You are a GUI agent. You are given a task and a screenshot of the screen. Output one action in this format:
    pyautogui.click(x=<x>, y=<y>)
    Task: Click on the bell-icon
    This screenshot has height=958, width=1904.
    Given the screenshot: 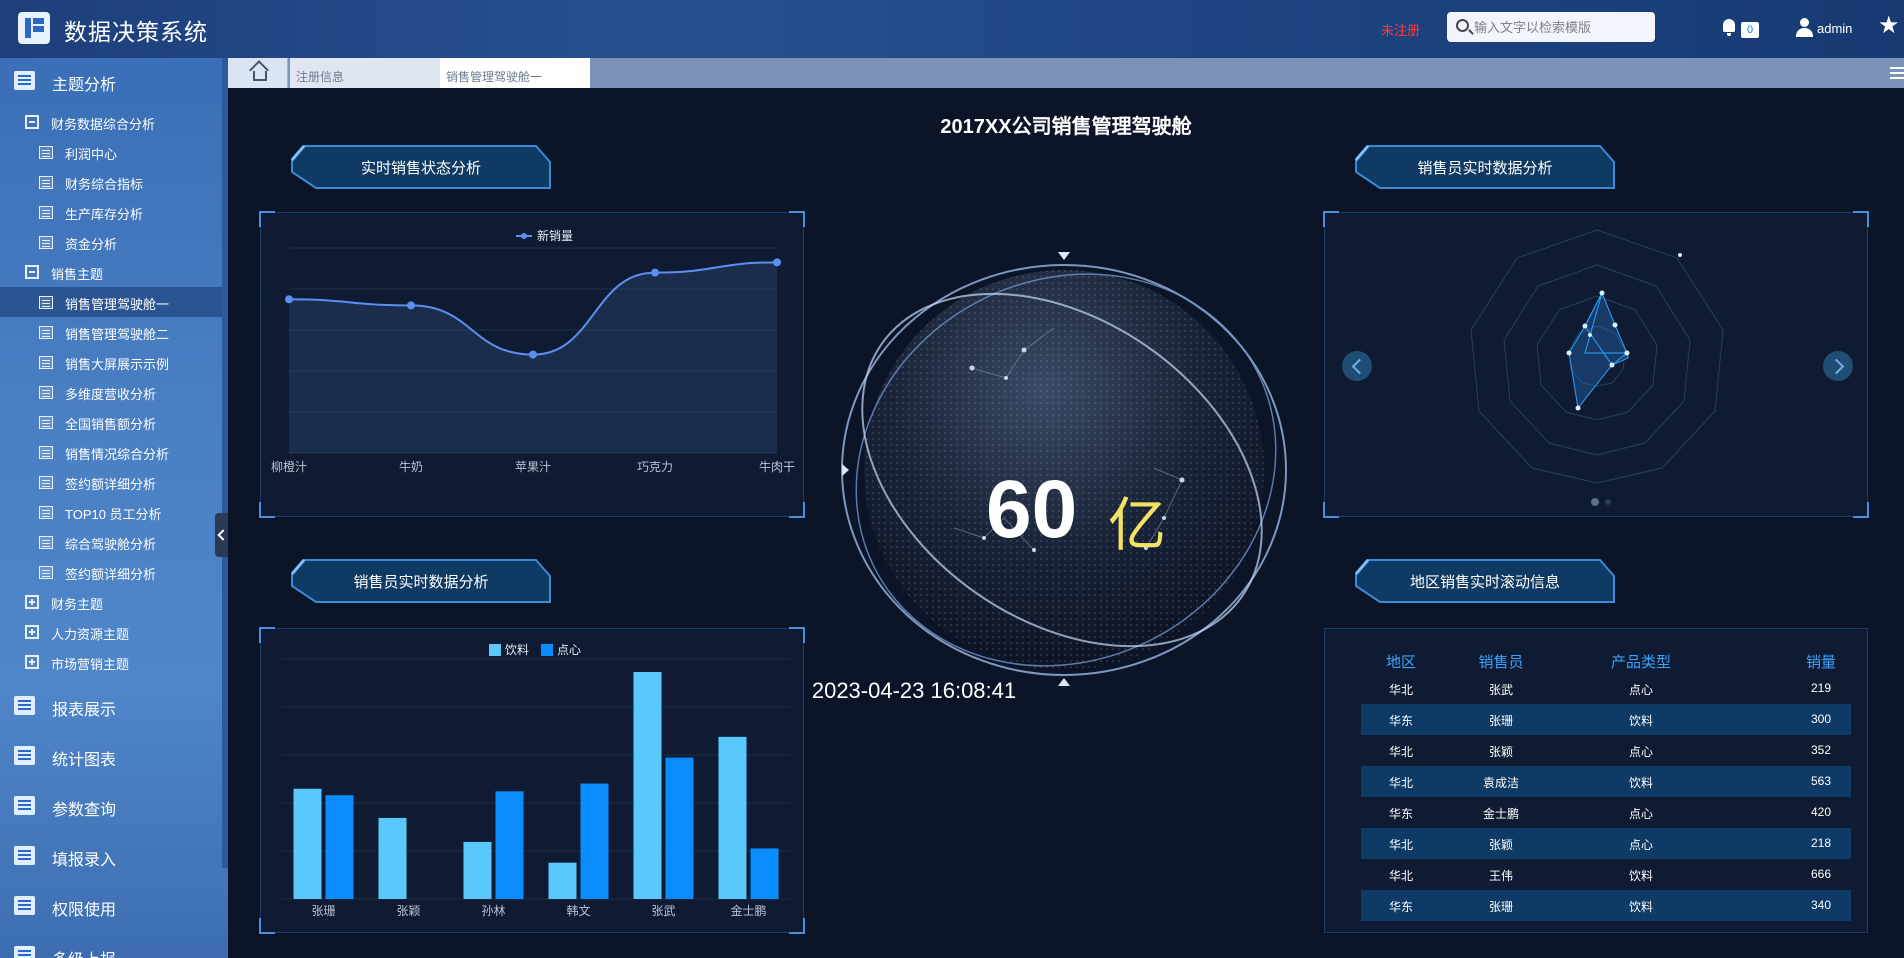 What is the action you would take?
    pyautogui.click(x=1729, y=27)
    